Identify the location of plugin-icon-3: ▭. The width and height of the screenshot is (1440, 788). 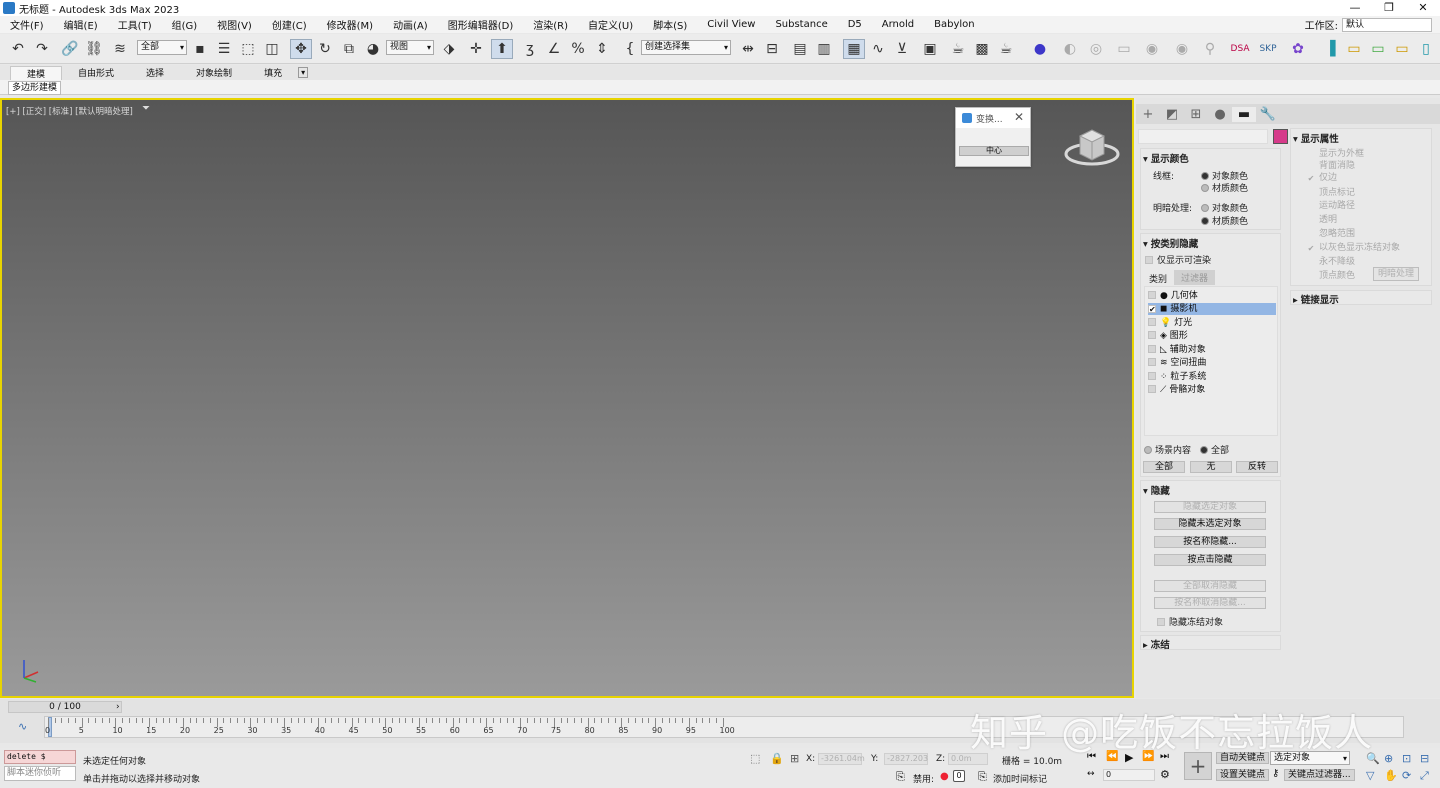
(1124, 49).